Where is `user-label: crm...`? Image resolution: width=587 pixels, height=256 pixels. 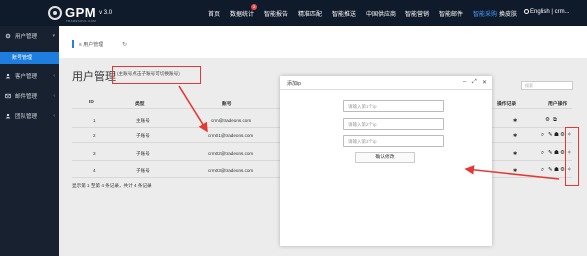
user-label: crm... is located at coordinates (562, 12).